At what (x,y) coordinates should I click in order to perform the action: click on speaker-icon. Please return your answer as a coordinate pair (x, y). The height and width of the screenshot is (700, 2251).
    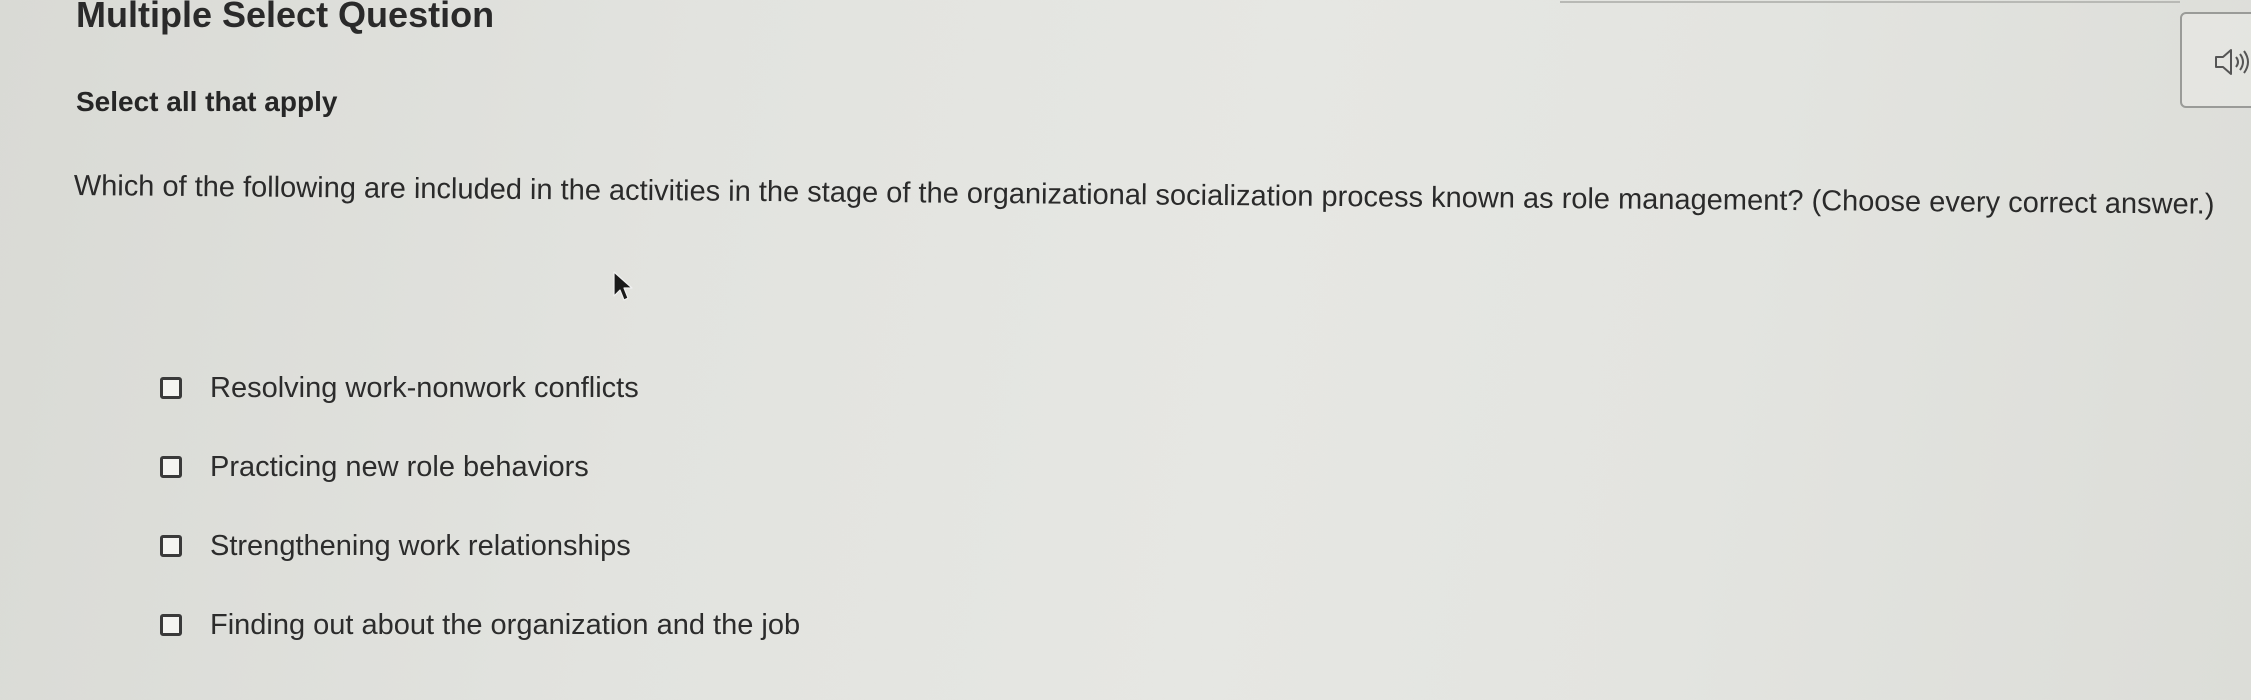
    Looking at the image, I should click on (2232, 62).